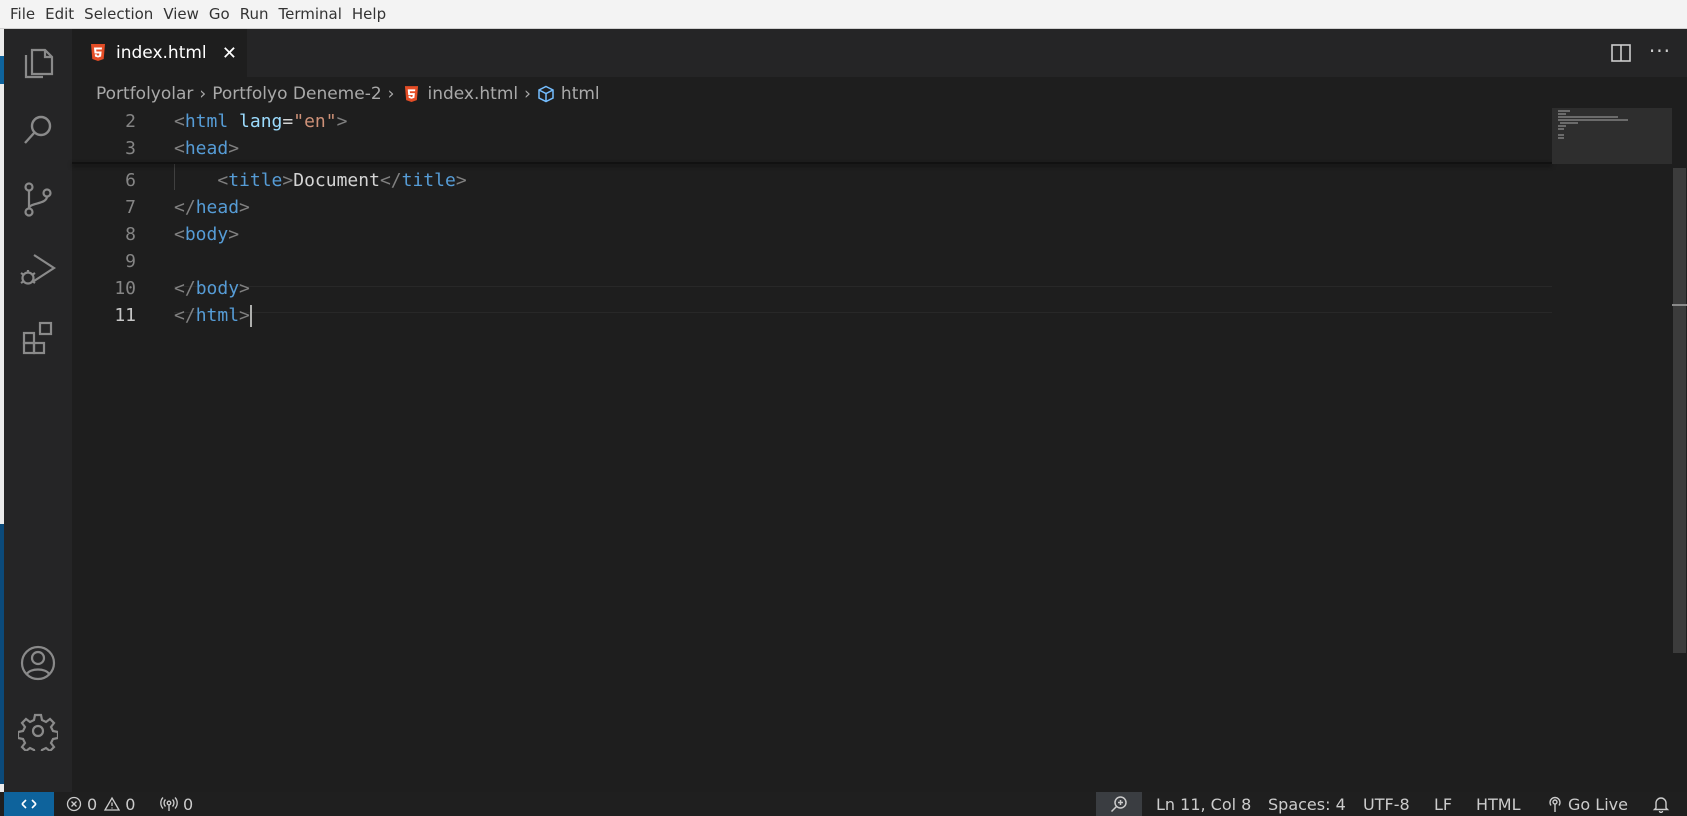 This screenshot has width=1687, height=816. Describe the element at coordinates (212, 288) in the screenshot. I see `code-text: </body>` at that location.